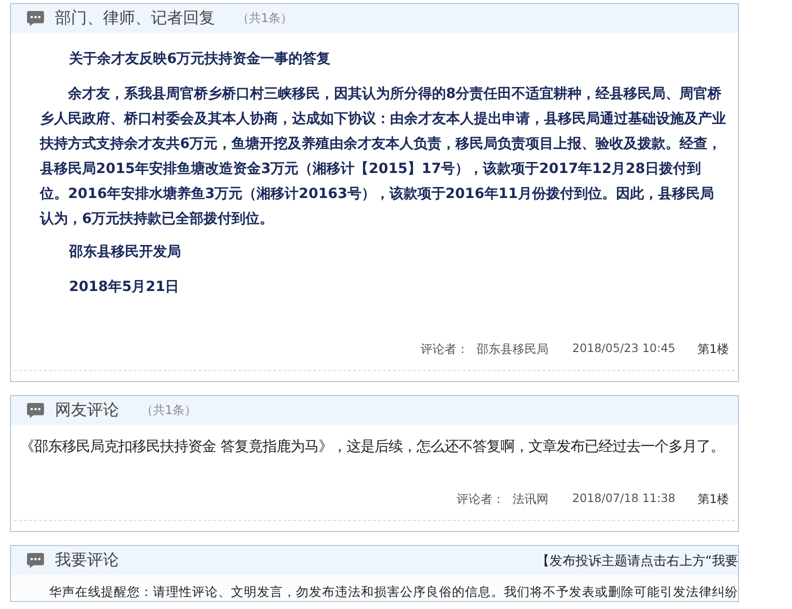 Image resolution: width=792 pixels, height=609 pixels. What do you see at coordinates (512, 349) in the screenshot?
I see `commenter-name: 邵东县移民局` at bounding box center [512, 349].